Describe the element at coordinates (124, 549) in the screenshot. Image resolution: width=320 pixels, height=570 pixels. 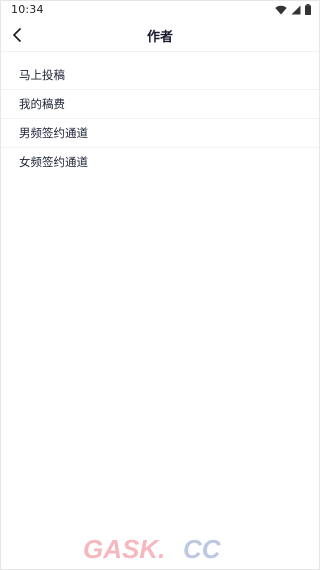
I see `svg-text: GASK.` at that location.